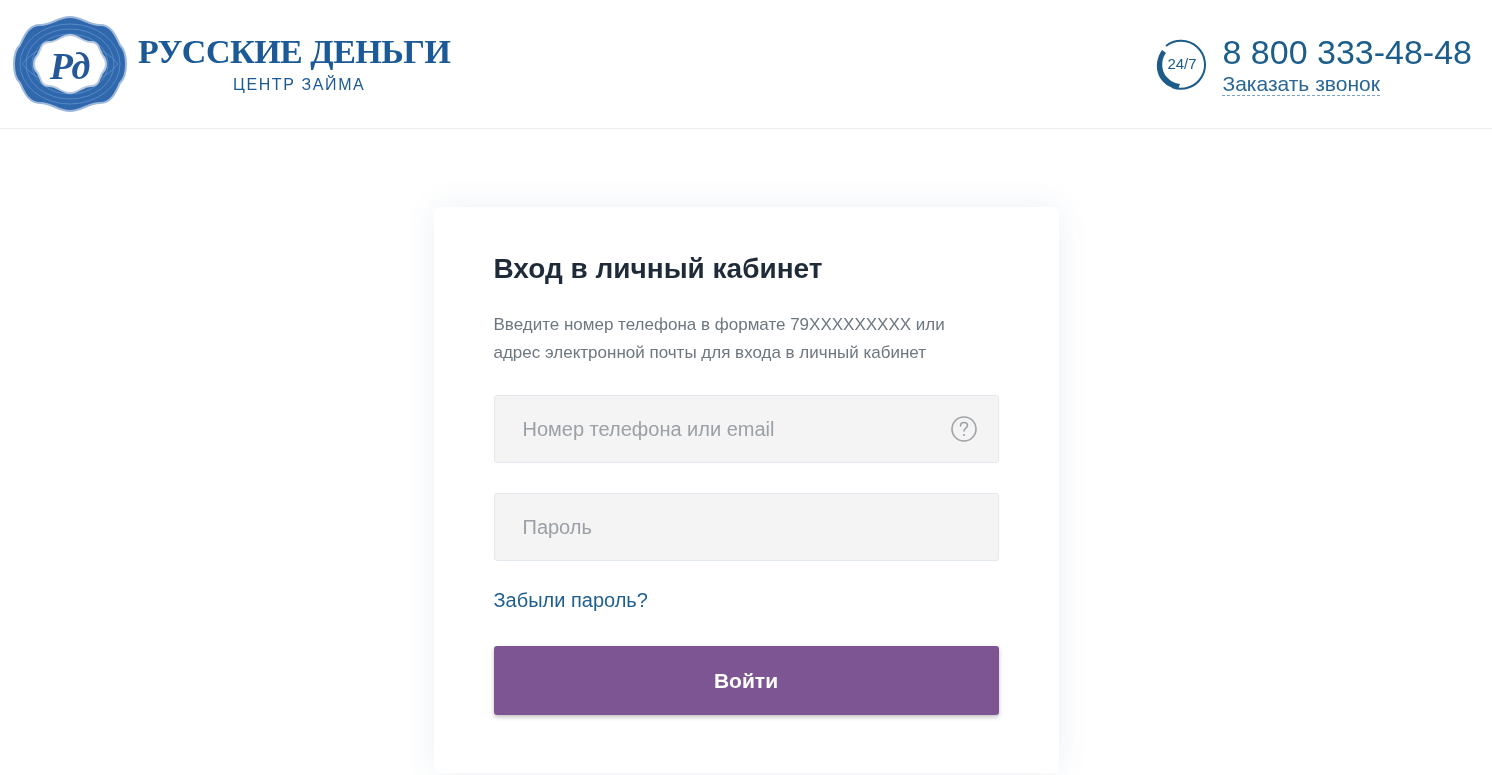 The image size is (1492, 775). What do you see at coordinates (746, 429) in the screenshot?
I see `input-field: Номер телефона или email` at bounding box center [746, 429].